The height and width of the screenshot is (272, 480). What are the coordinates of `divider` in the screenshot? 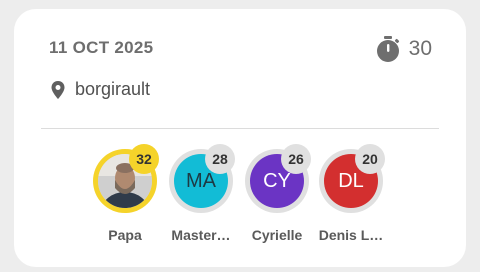 It's located at (240, 128).